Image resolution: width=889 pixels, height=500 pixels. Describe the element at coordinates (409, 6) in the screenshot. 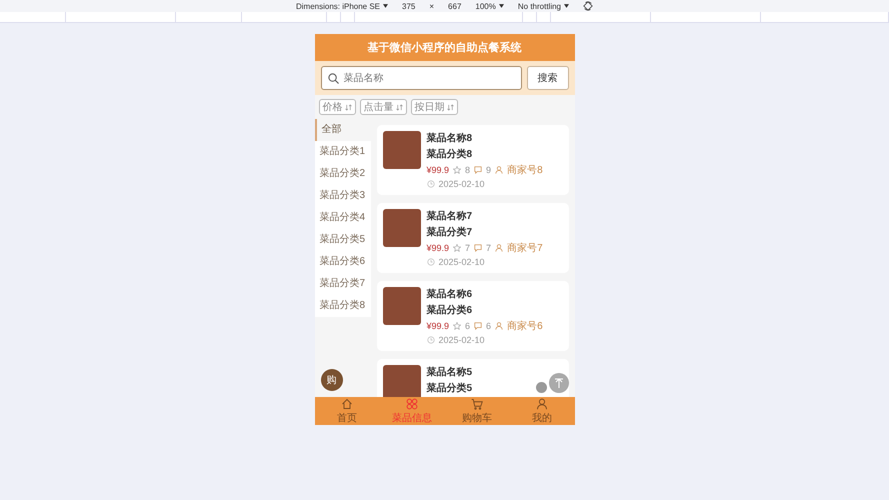

I see `width-value: 375` at that location.